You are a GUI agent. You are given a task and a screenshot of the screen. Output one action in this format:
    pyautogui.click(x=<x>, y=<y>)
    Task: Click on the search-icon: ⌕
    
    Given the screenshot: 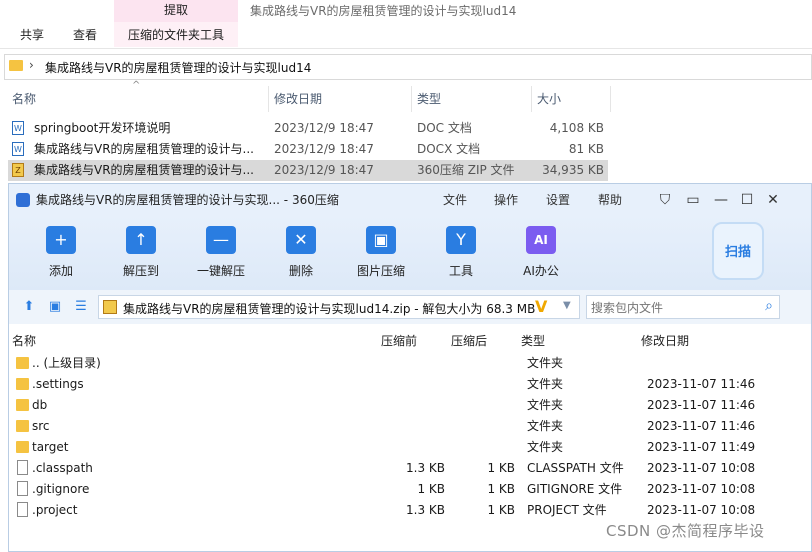 What is the action you would take?
    pyautogui.click(x=769, y=306)
    